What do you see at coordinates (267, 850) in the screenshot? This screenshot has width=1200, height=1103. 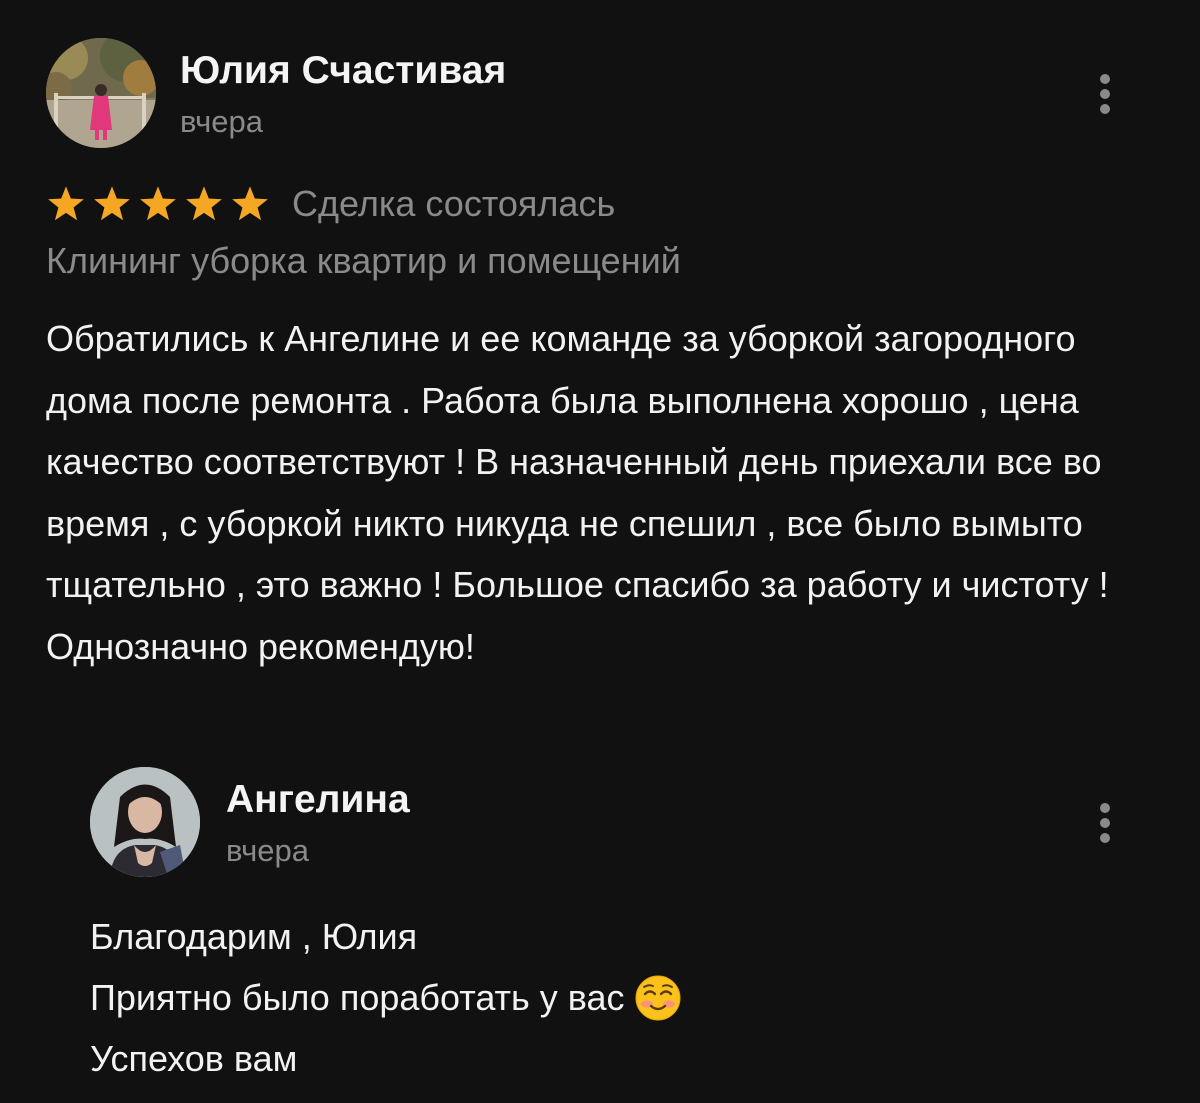 I see `reply-date: вчера` at bounding box center [267, 850].